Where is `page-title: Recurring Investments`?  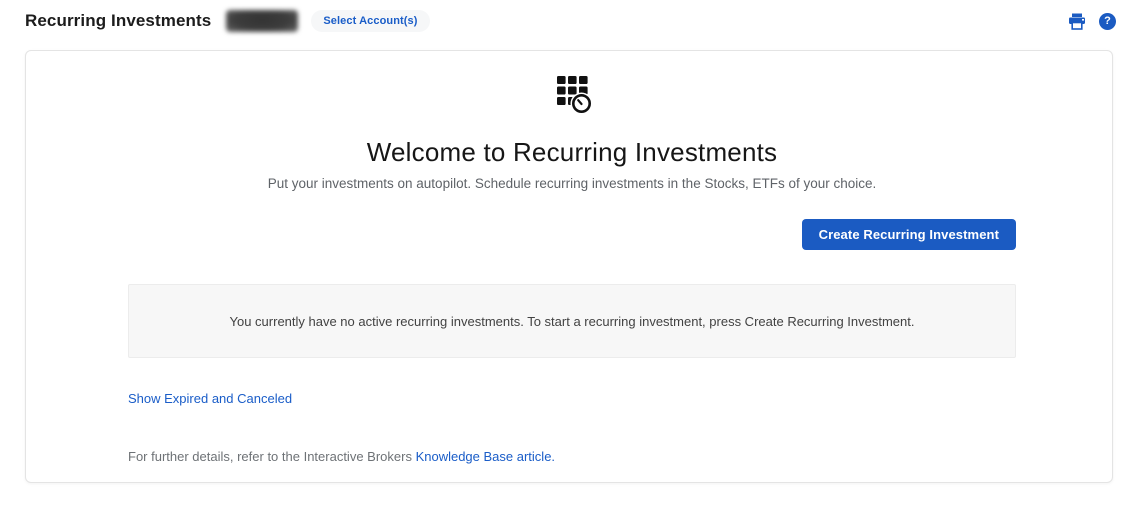
page-title: Recurring Investments is located at coordinates (118, 20).